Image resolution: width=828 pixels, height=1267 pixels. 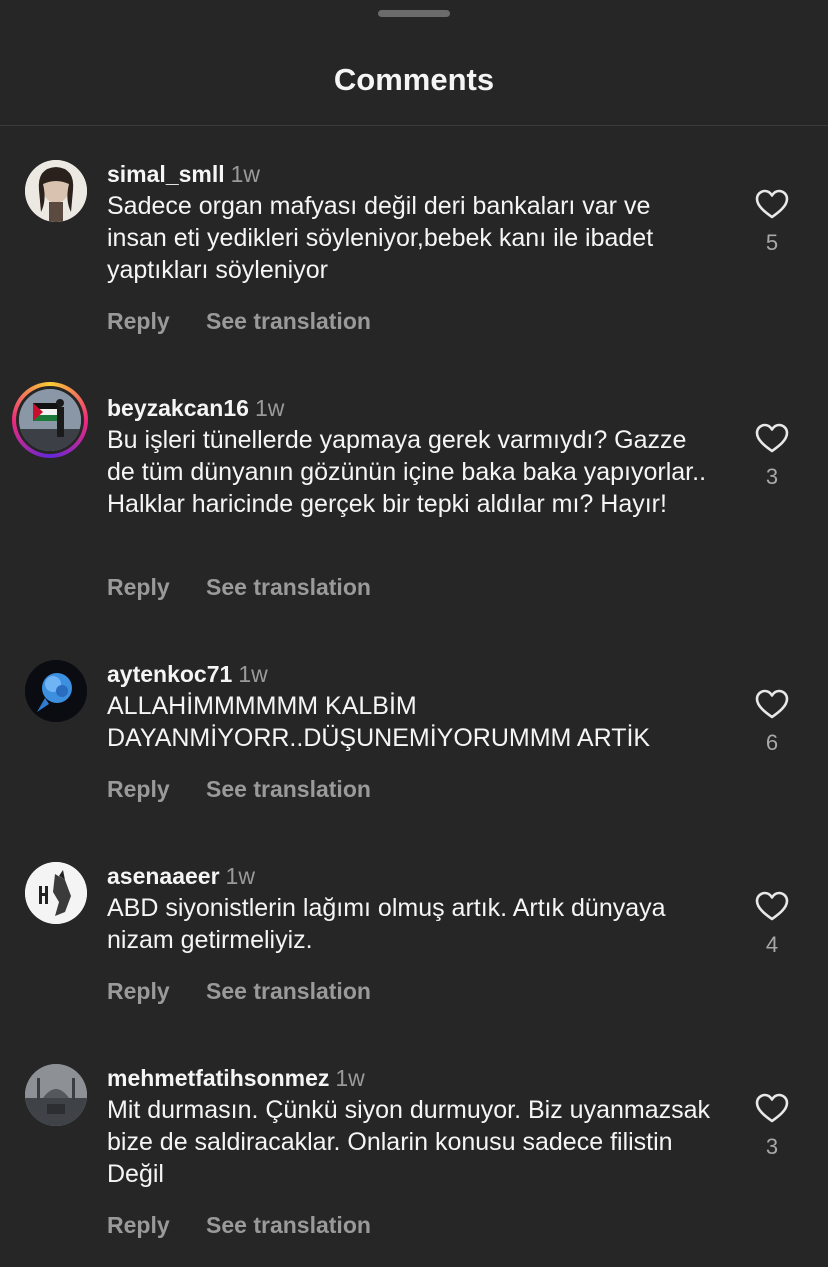 I want to click on like-control: 5, so click(x=772, y=222).